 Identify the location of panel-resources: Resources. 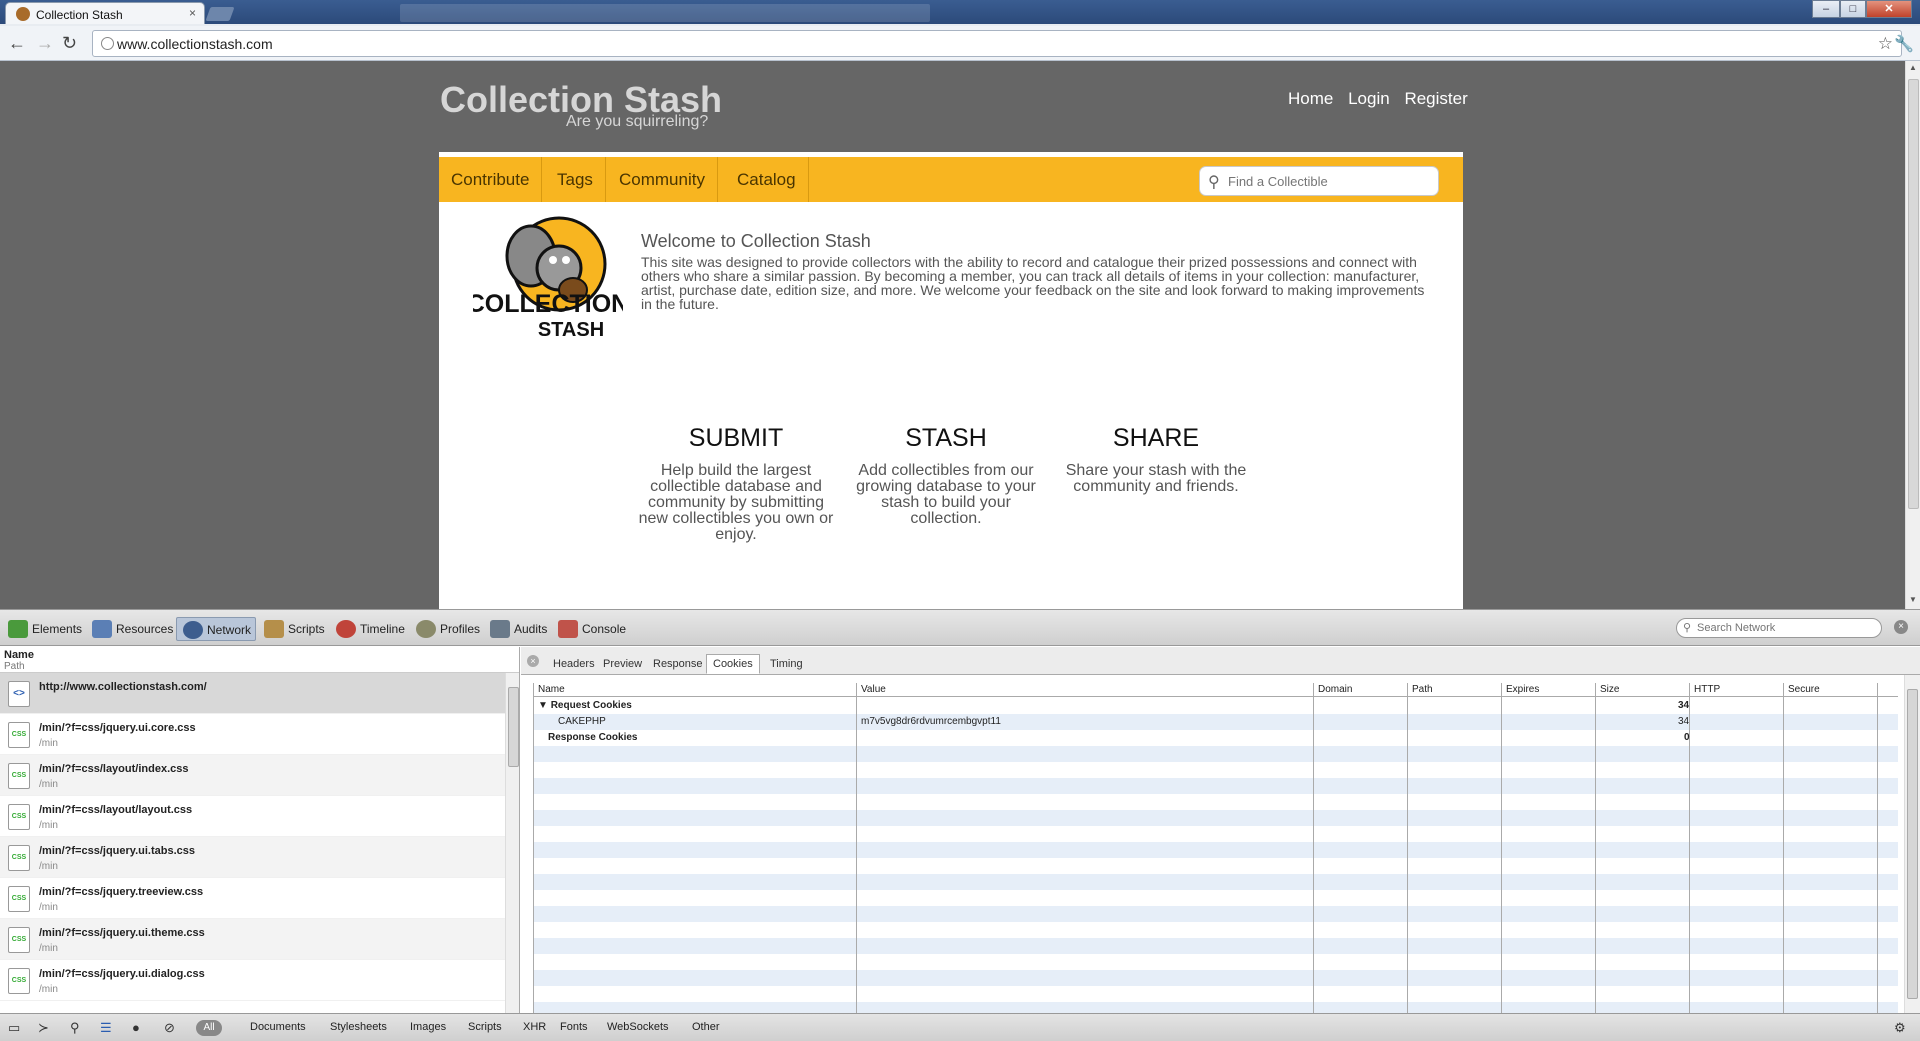
(131, 629).